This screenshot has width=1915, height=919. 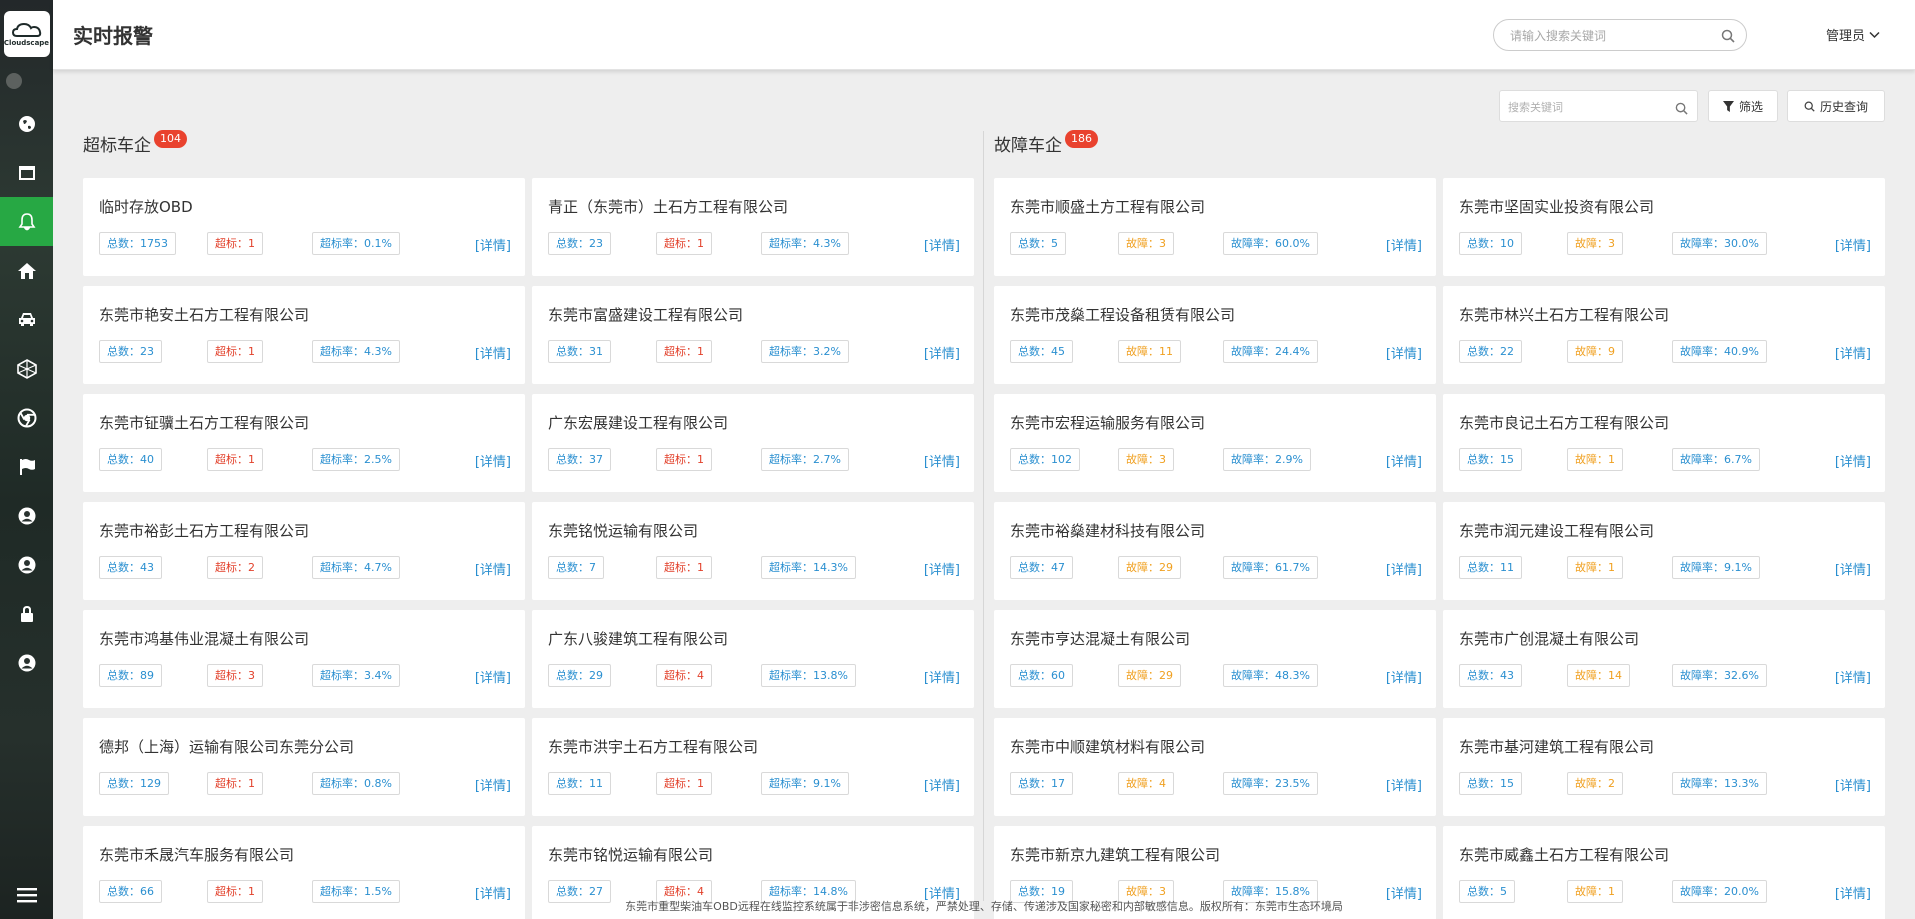 What do you see at coordinates (753, 551) in the screenshot?
I see `company-card: 东莞铭悦运输有限公司 总数：7 超标：1 超标率：14.3% [详情]` at bounding box center [753, 551].